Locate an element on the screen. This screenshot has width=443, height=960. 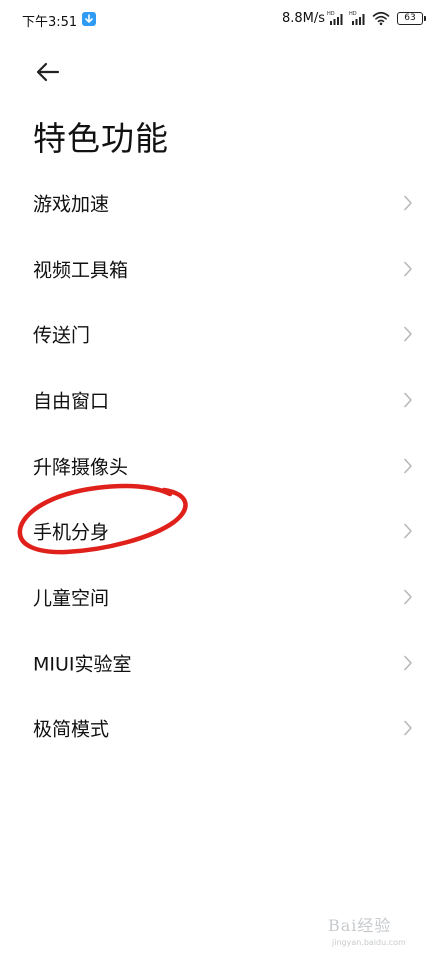
arrow-left-icon is located at coordinates (48, 72).